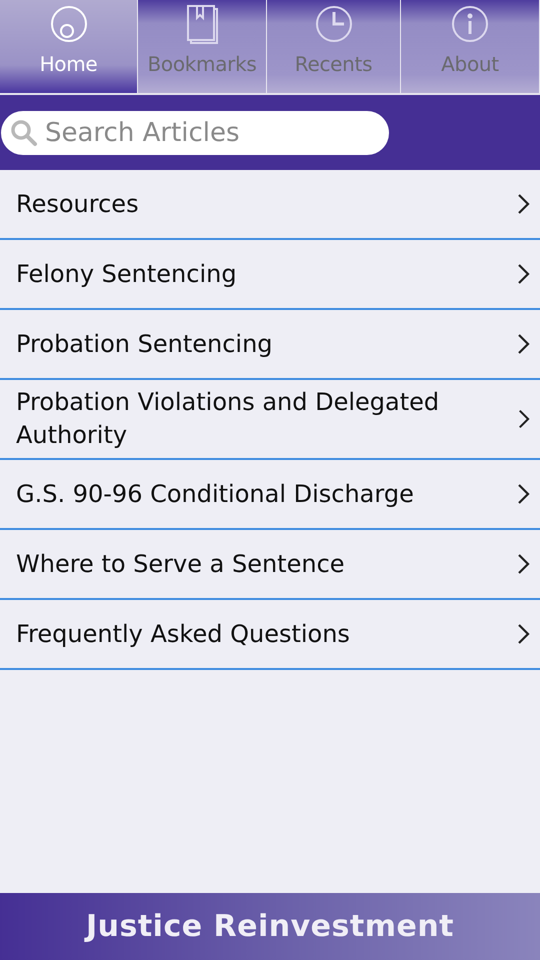 The height and width of the screenshot is (960, 540). I want to click on article-list-item: Resources, so click(270, 205).